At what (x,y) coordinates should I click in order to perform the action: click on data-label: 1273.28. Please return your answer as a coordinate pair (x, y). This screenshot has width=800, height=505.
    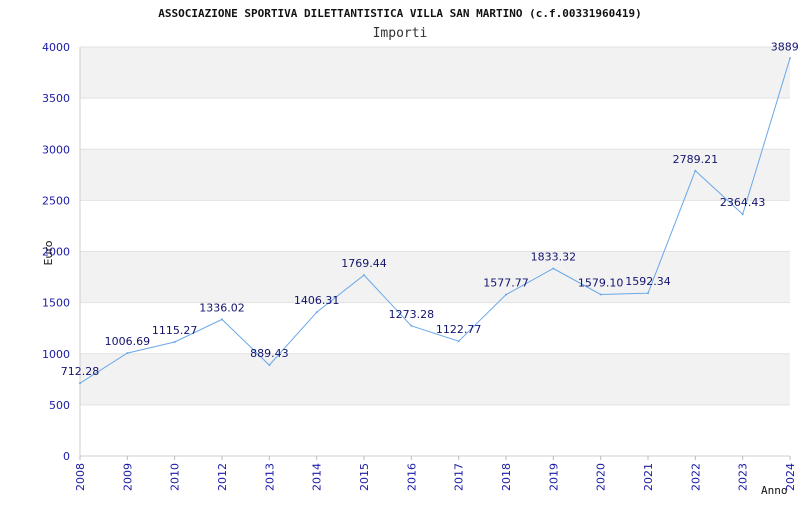
    Looking at the image, I should click on (412, 314).